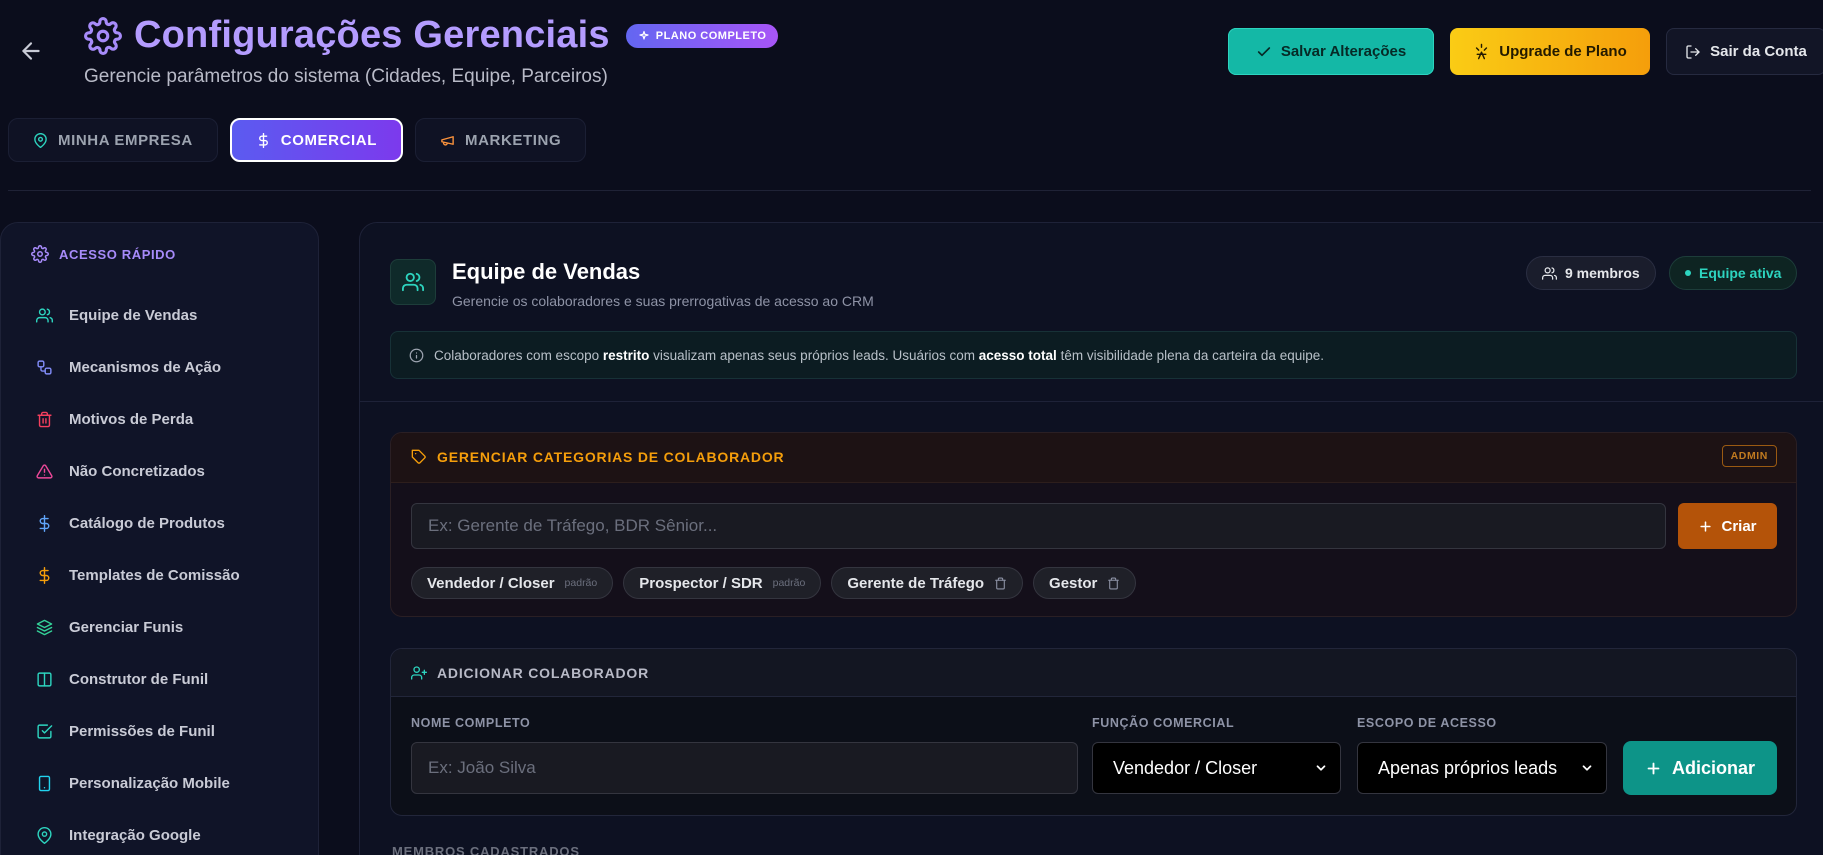 This screenshot has width=1823, height=855. What do you see at coordinates (1185, 767) in the screenshot?
I see `role-select-value: Vendedor / Closer` at bounding box center [1185, 767].